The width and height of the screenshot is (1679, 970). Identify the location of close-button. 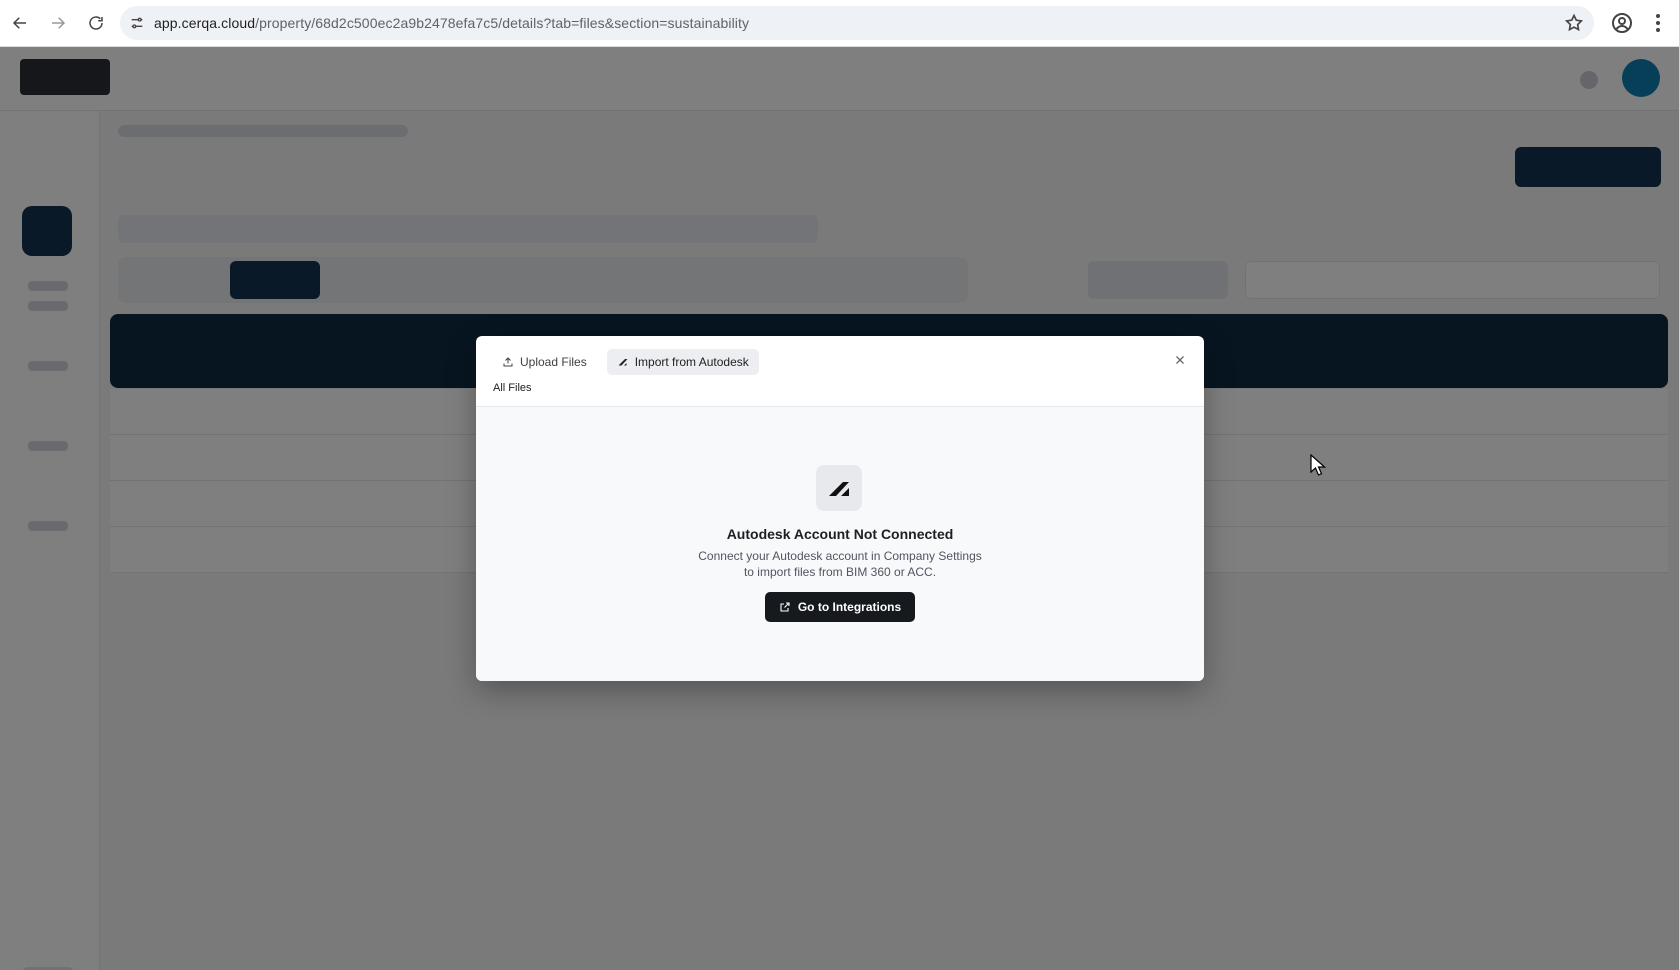
(1180, 360).